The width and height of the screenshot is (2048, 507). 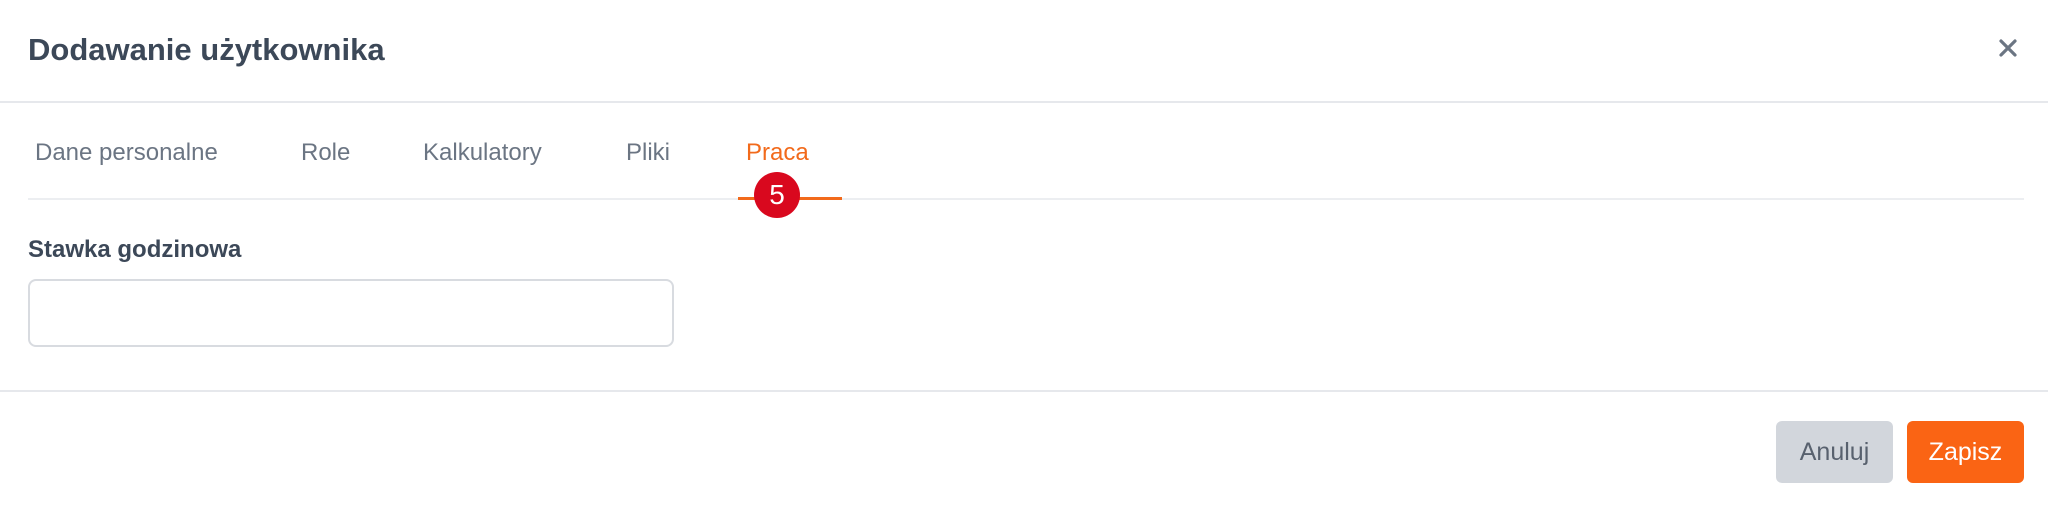 I want to click on tab-calculators: Kalkulatory, so click(x=482, y=153).